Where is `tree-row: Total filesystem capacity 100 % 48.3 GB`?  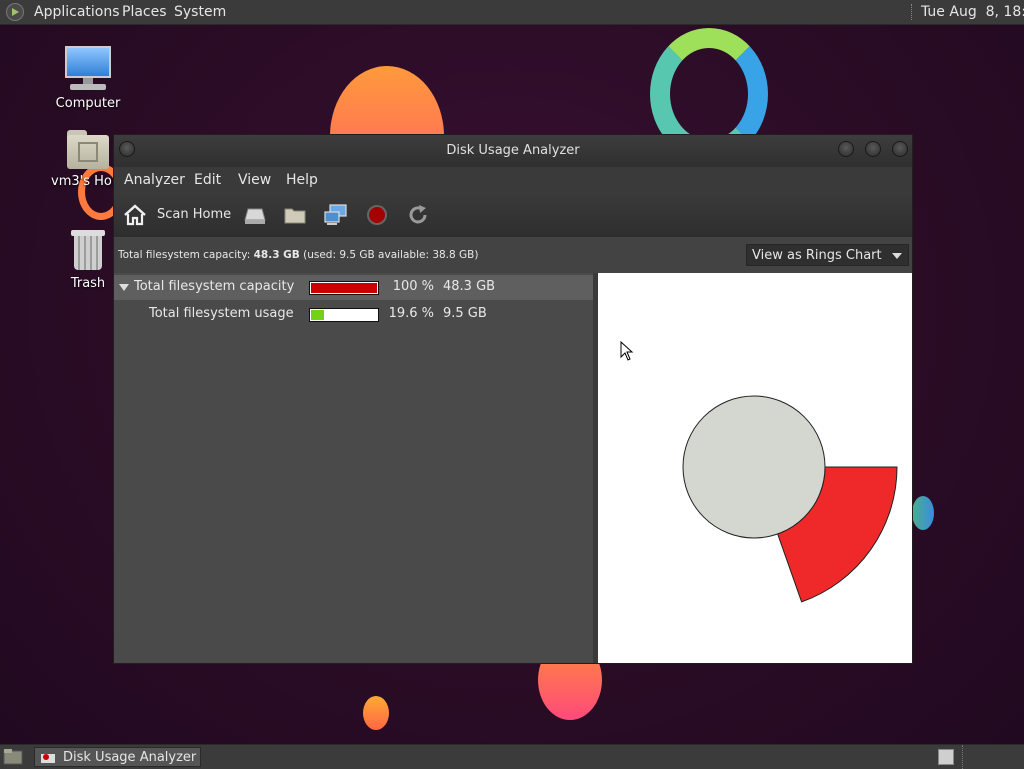 tree-row: Total filesystem capacity 100 % 48.3 GB is located at coordinates (353, 287).